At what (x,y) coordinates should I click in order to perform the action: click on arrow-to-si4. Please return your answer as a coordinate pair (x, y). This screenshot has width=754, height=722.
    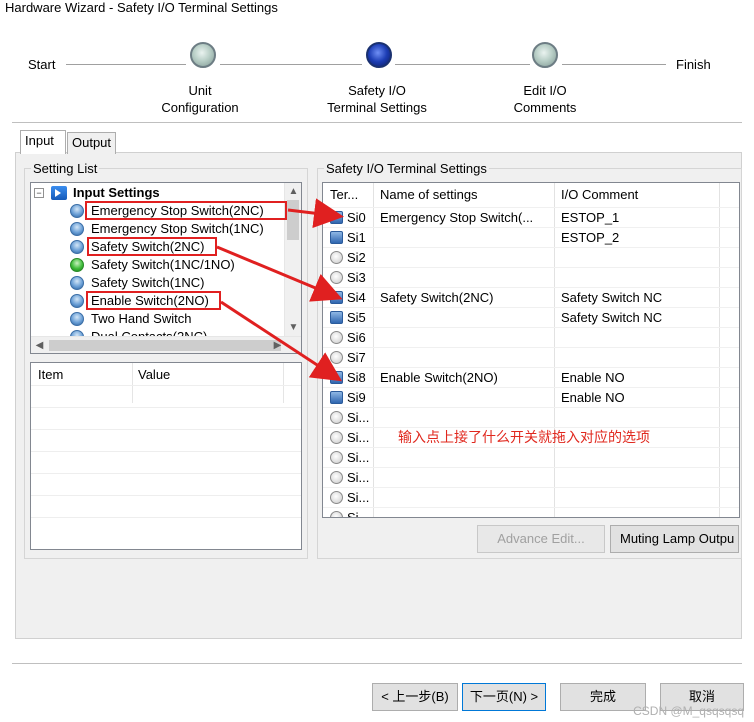
    Looking at the image, I should click on (279, 273).